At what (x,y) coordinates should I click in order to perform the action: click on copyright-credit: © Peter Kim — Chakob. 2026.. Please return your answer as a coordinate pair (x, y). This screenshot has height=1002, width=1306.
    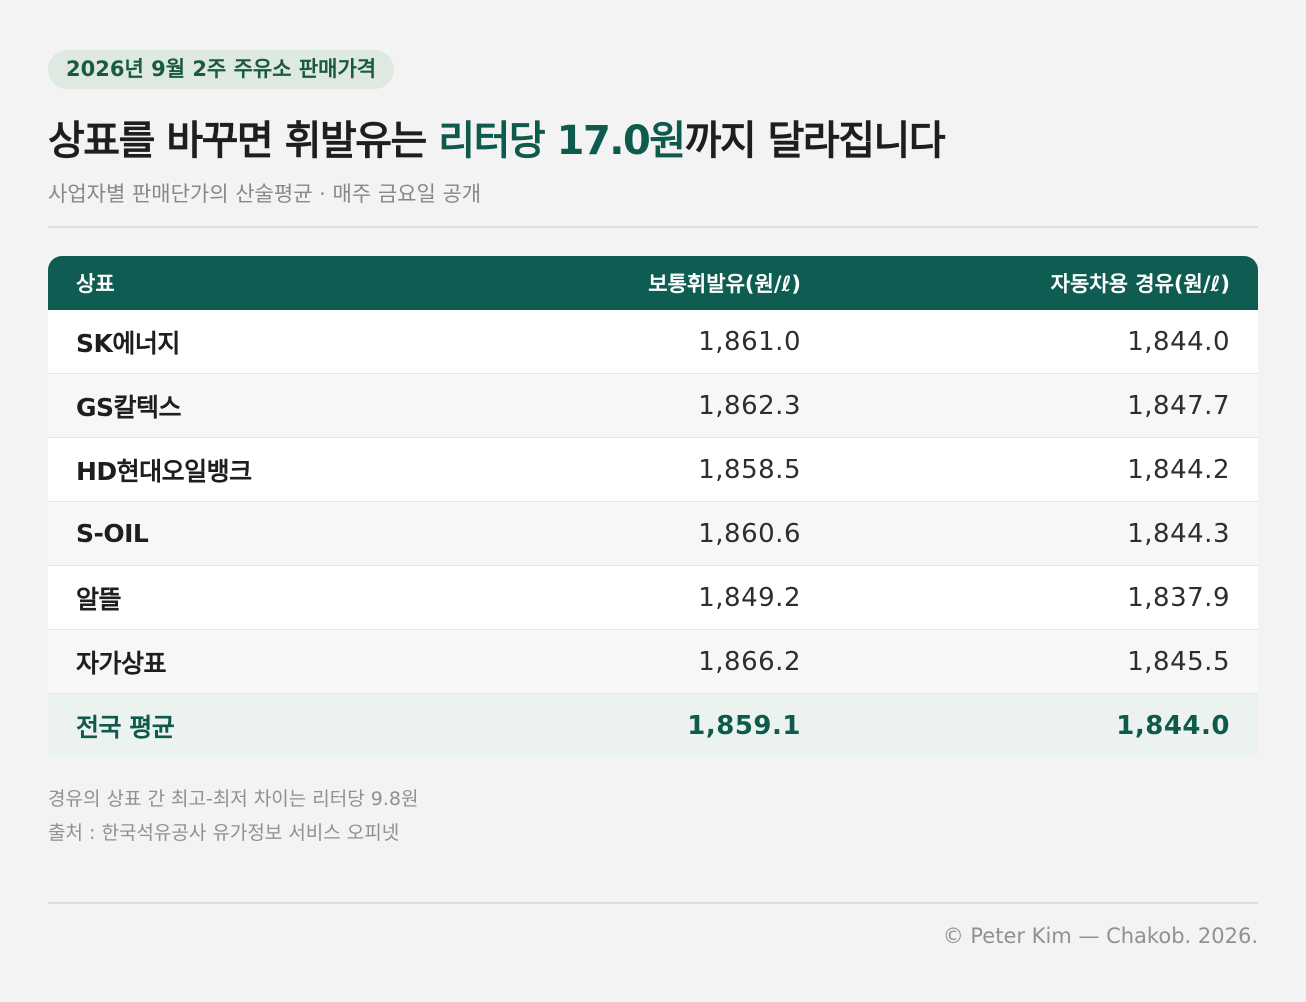
    Looking at the image, I should click on (1100, 936).